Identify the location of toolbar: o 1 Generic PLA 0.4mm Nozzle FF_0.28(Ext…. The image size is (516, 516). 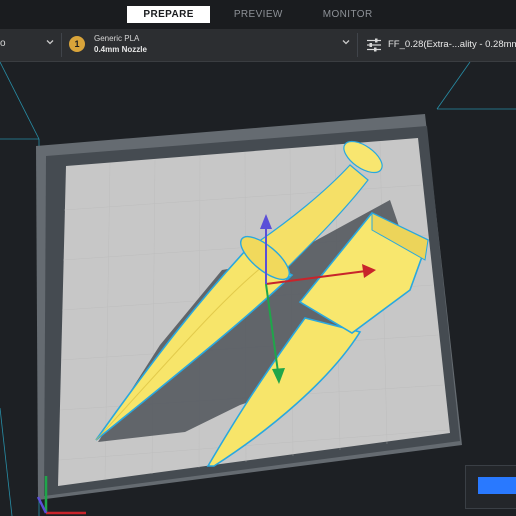
(258, 45).